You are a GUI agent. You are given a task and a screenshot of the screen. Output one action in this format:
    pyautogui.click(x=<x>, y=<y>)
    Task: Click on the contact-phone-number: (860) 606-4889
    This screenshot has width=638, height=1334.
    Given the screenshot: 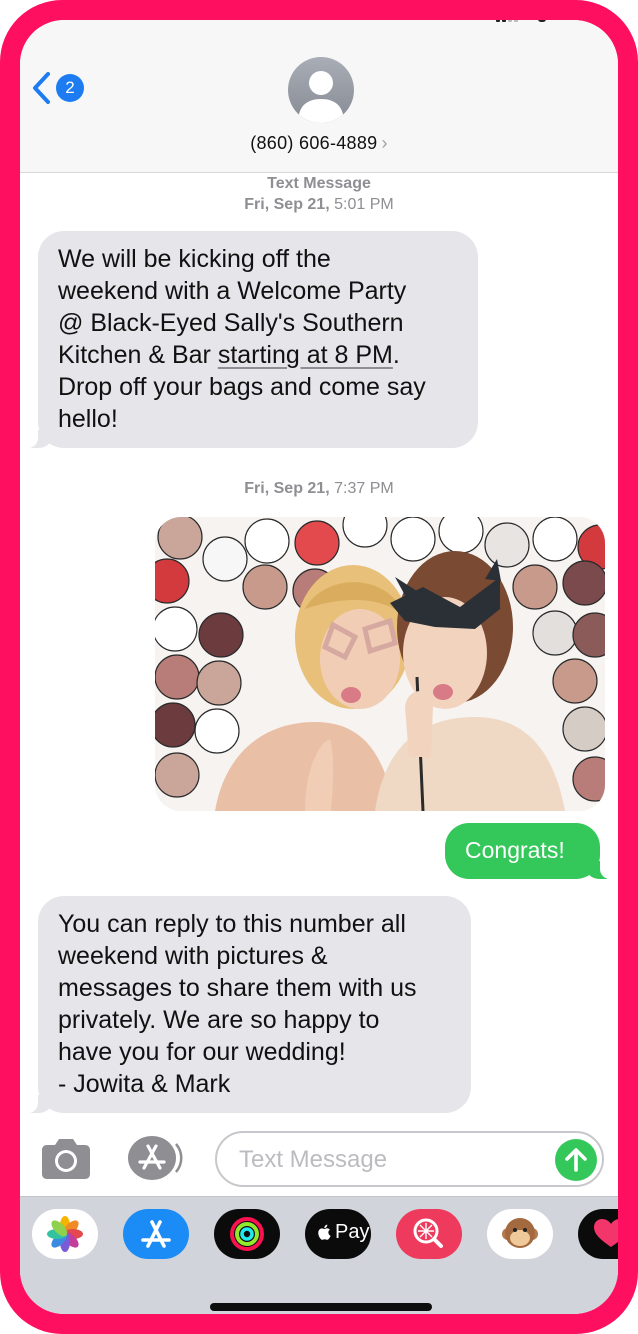 What is the action you would take?
    pyautogui.click(x=314, y=143)
    